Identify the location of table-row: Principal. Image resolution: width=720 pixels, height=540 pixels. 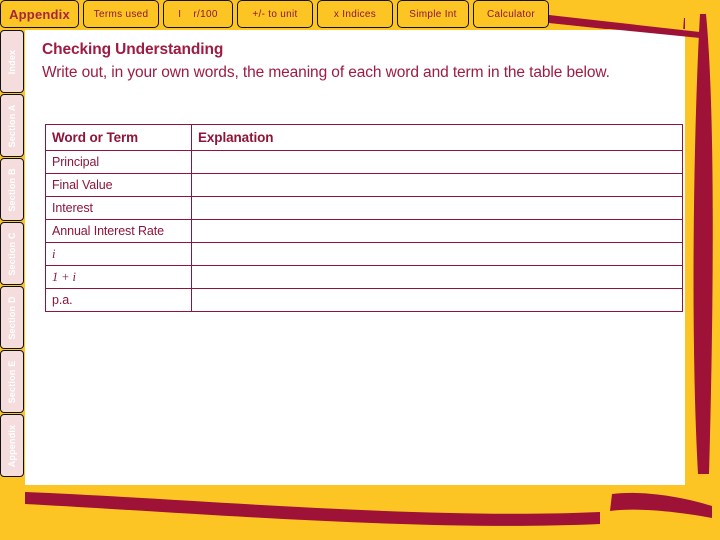
(364, 162).